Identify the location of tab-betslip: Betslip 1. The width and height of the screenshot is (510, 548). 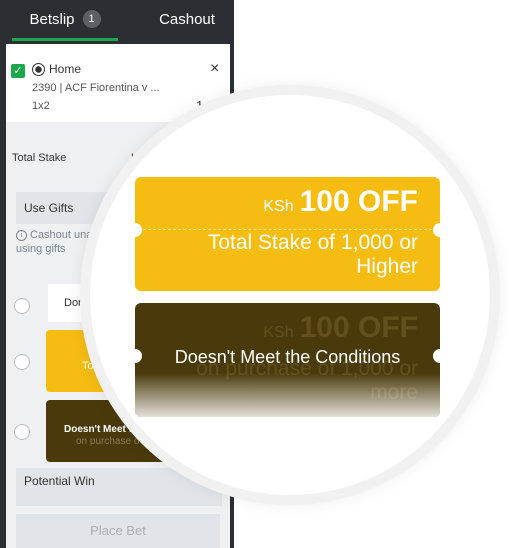
(65, 20).